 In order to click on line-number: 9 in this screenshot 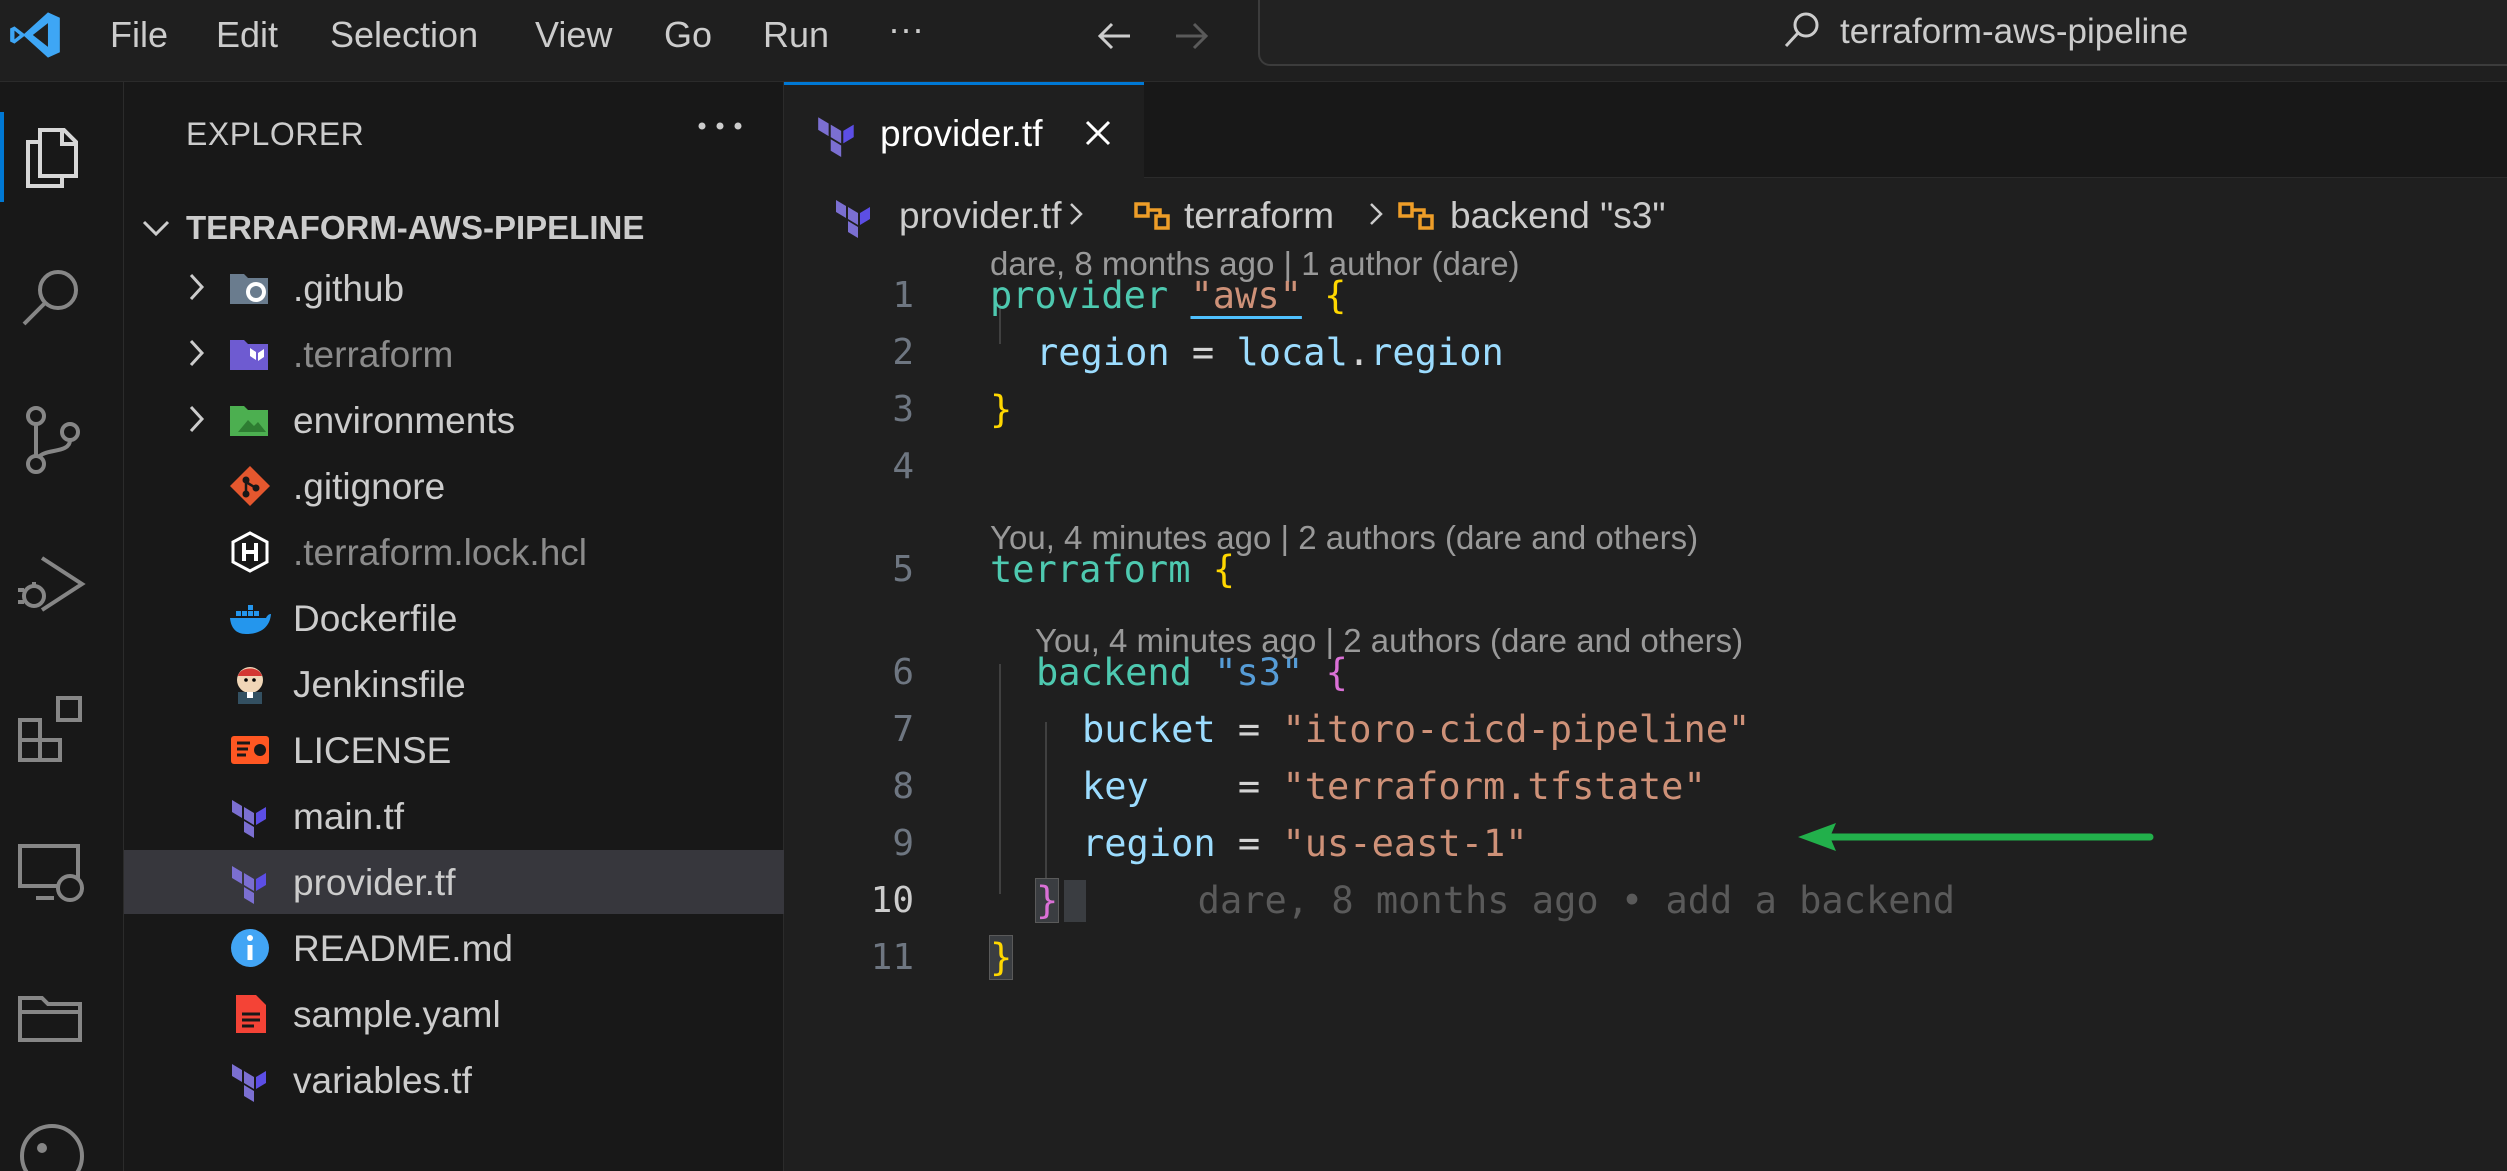, I will do `click(903, 843)`.